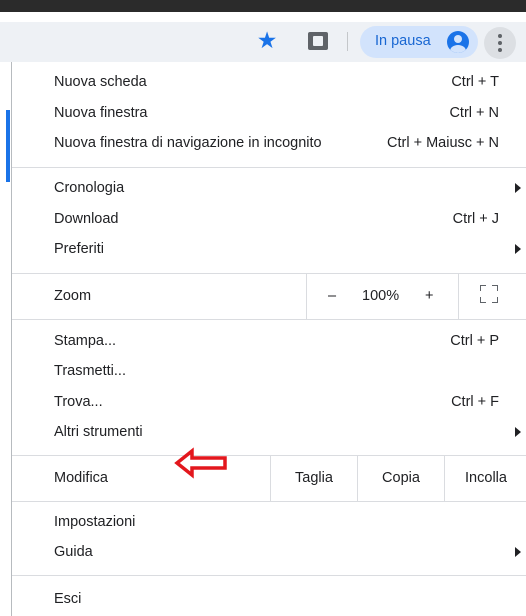 This screenshot has width=526, height=616. I want to click on extension-icon, so click(318, 41).